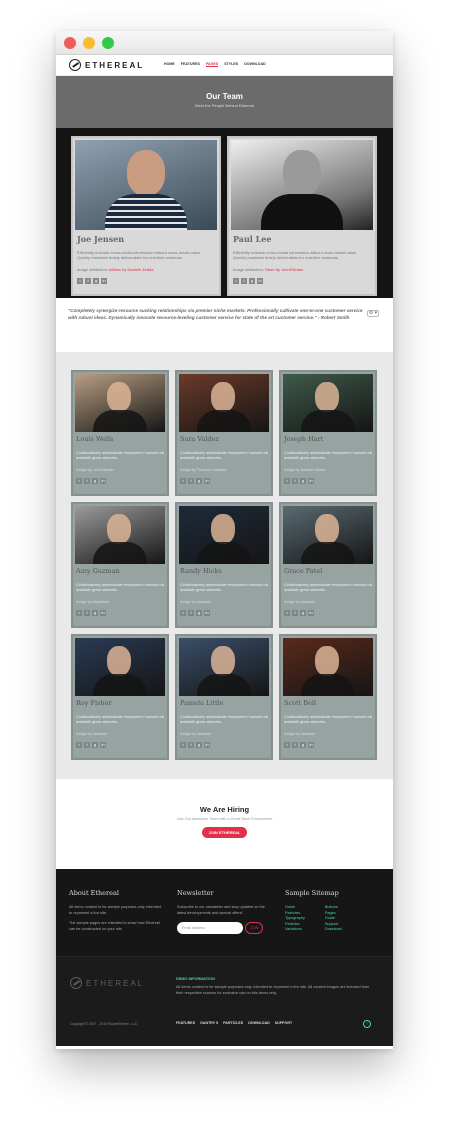 This screenshot has width=449, height=1130. What do you see at coordinates (131, 269) in the screenshot?
I see `credit-link: AMoss by Daniele Zedda` at bounding box center [131, 269].